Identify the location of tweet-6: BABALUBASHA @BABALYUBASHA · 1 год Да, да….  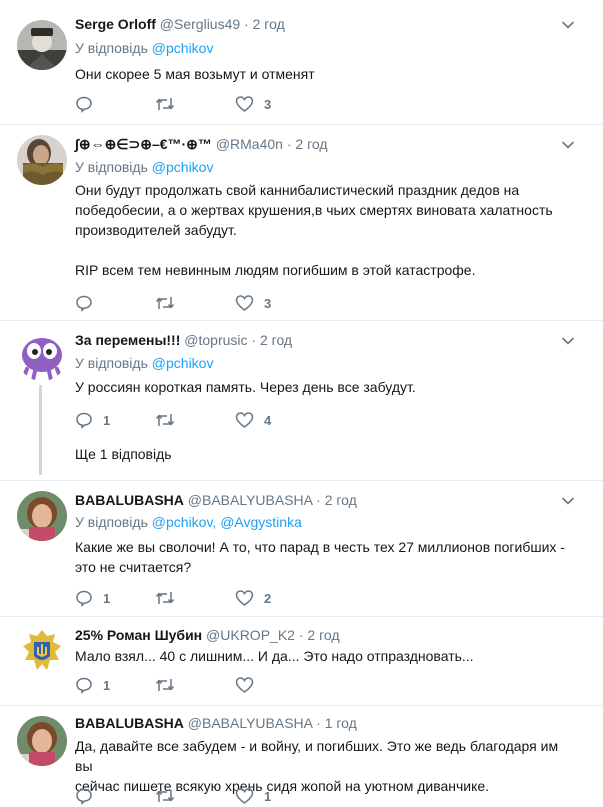
(301, 756).